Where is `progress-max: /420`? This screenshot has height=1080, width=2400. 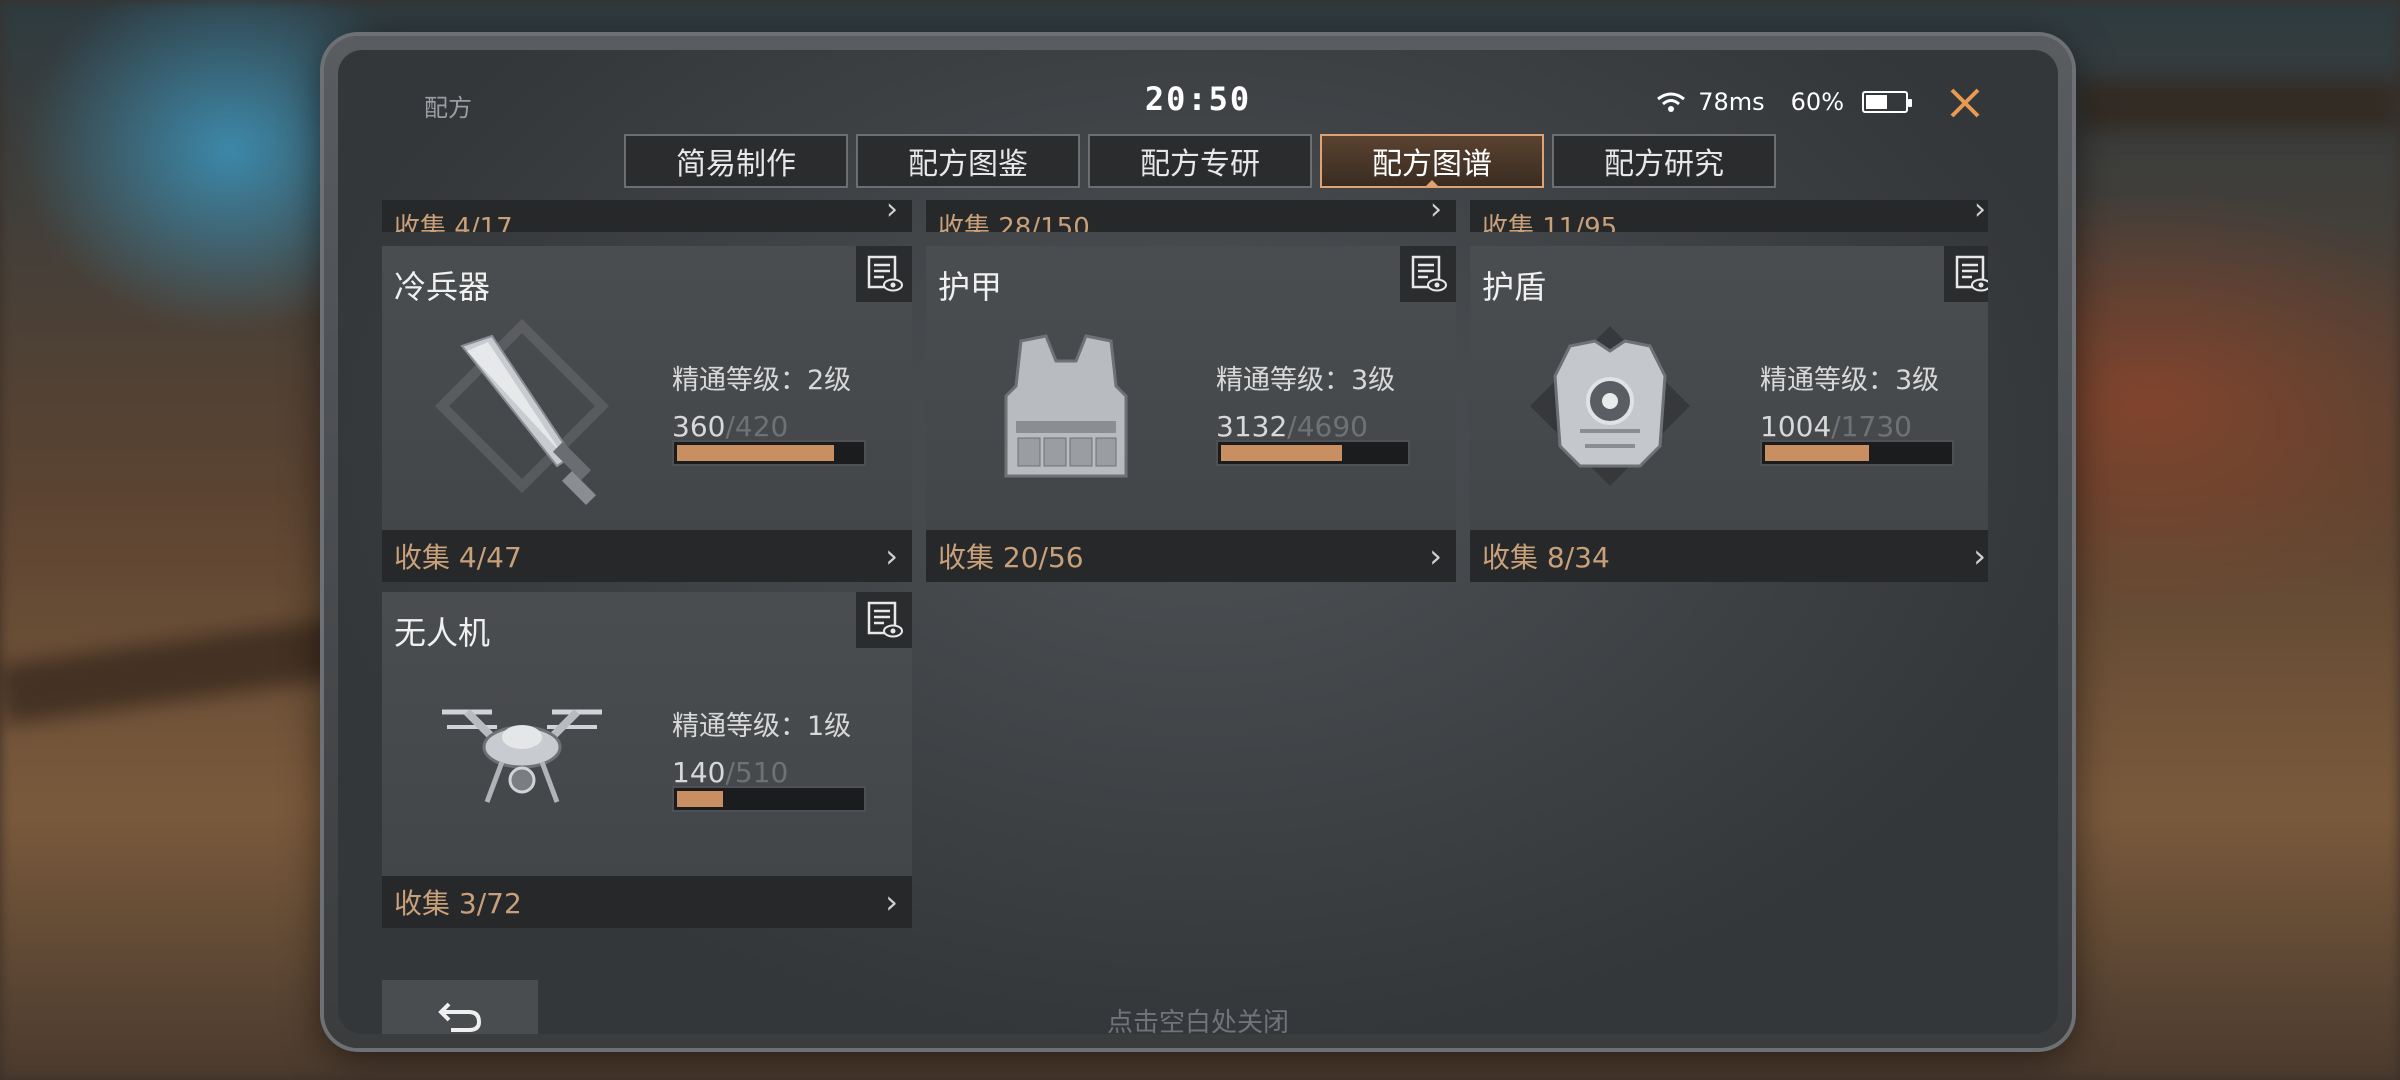 progress-max: /420 is located at coordinates (757, 426).